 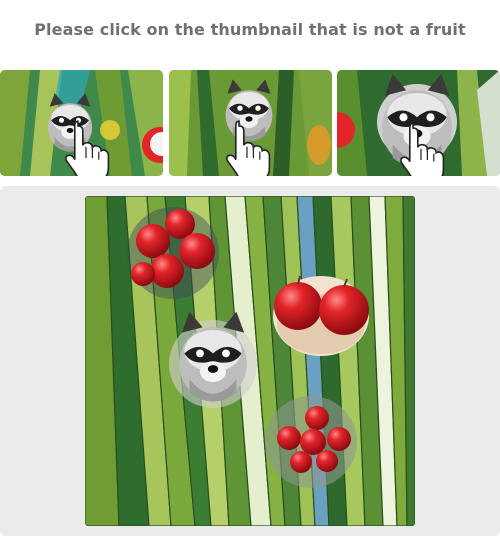 What do you see at coordinates (311, 442) in the screenshot?
I see `apples-bowl-item` at bounding box center [311, 442].